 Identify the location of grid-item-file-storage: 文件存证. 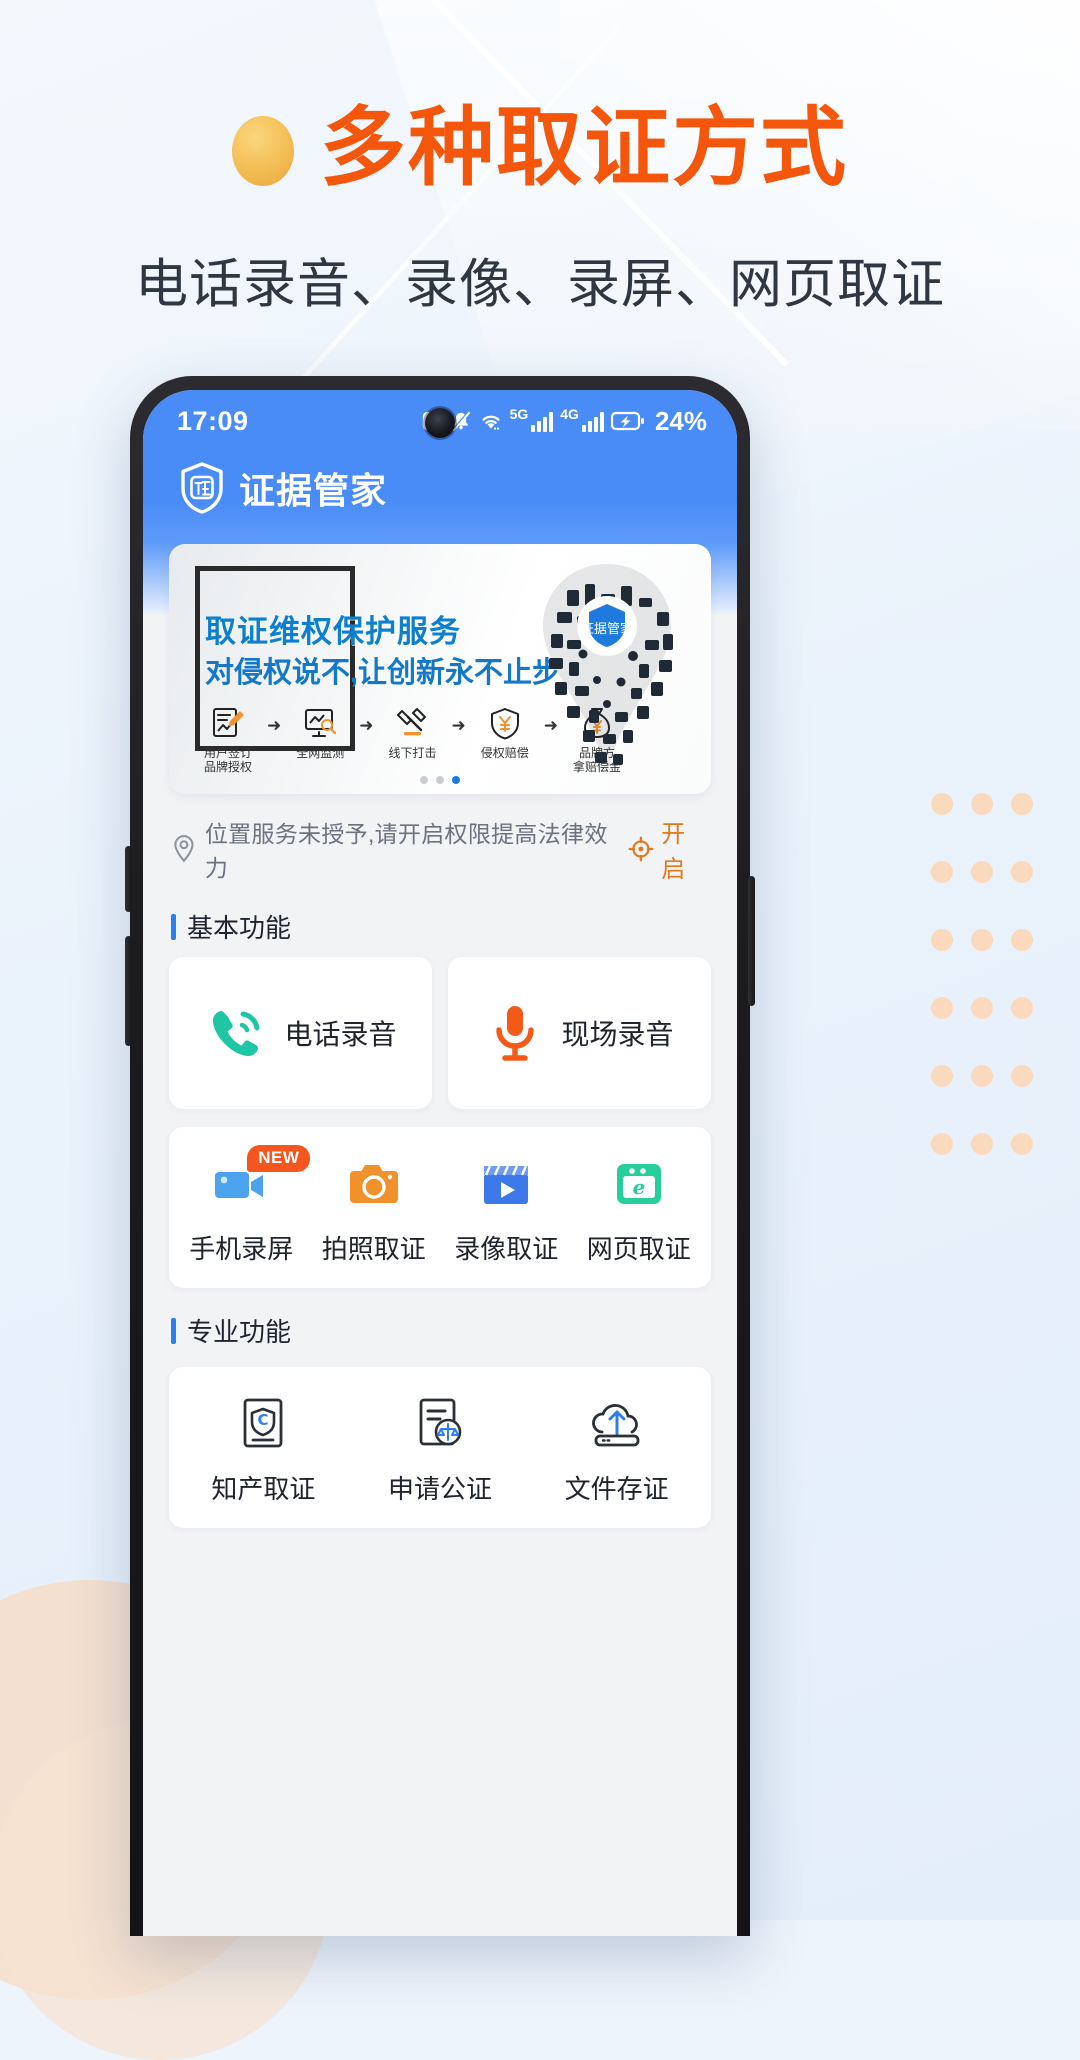
(616, 1449).